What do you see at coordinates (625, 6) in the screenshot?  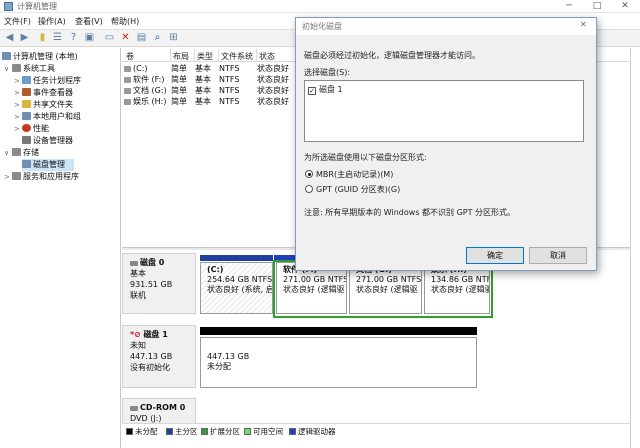 I see `close-button: ✕` at bounding box center [625, 6].